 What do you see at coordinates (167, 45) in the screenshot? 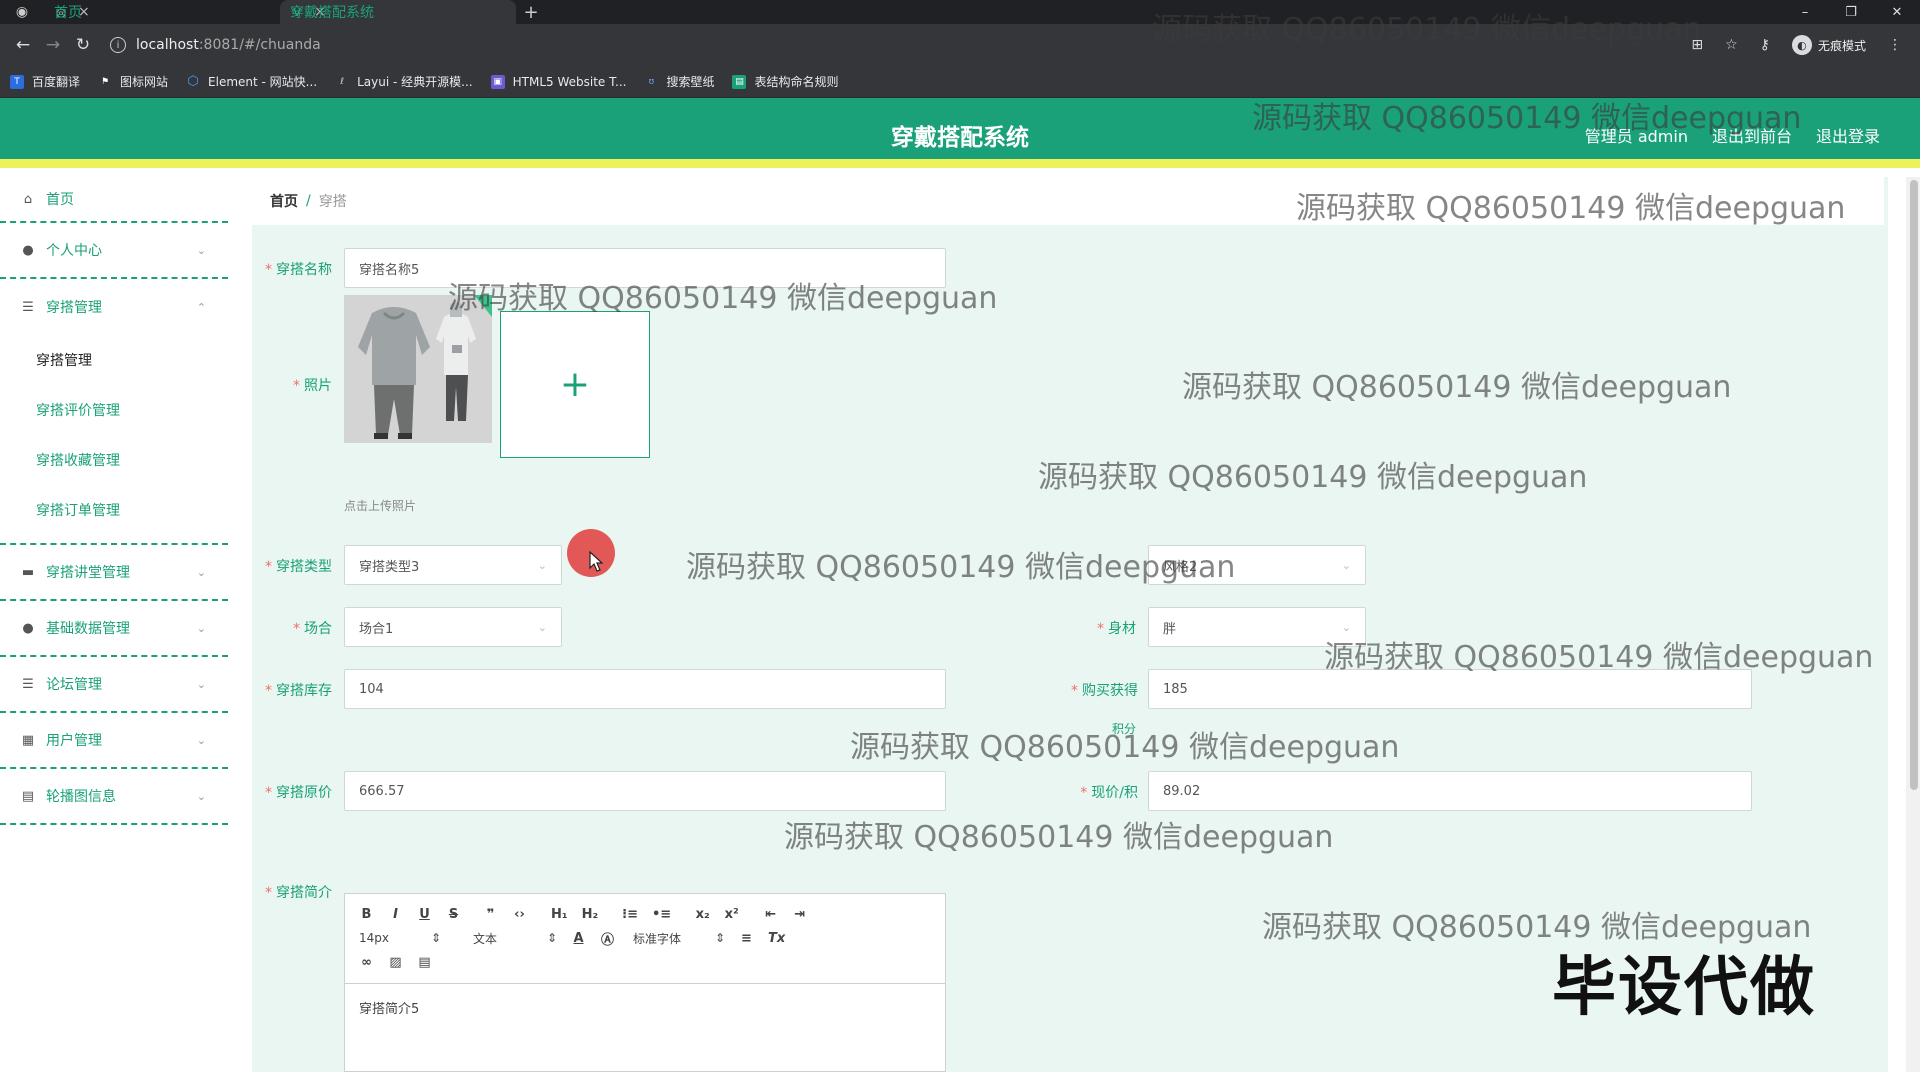
I see `url-host: localhost` at bounding box center [167, 45].